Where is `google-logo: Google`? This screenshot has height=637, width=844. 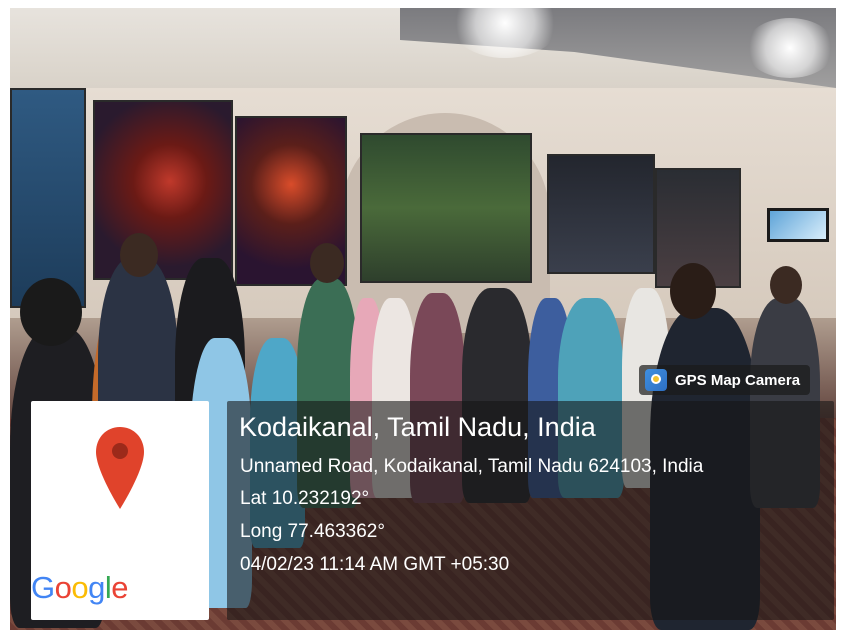
google-logo: Google is located at coordinates (80, 588).